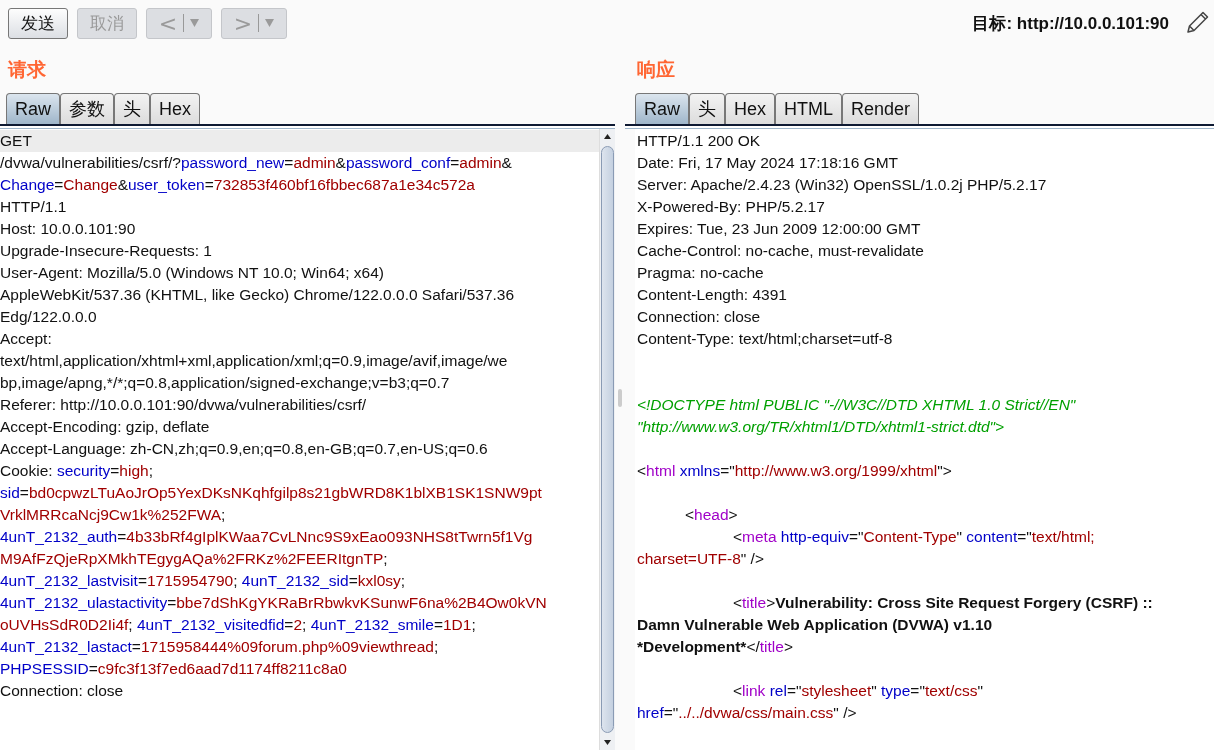  What do you see at coordinates (768, 163) in the screenshot?
I see `code-line: Date: Fri, 17 May 2024 17:18:16 GMT` at bounding box center [768, 163].